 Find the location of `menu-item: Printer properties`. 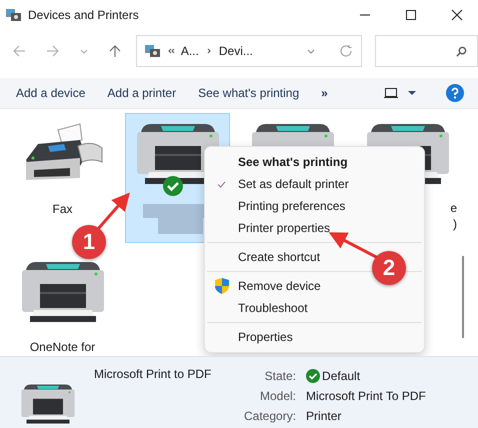

menu-item: Printer properties is located at coordinates (269, 228).